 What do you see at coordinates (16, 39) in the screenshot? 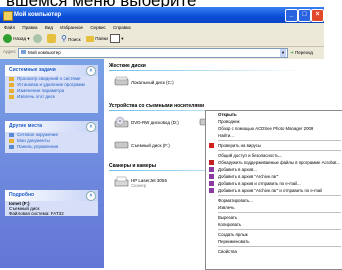
I see `back-button: Назад ▾` at bounding box center [16, 39].